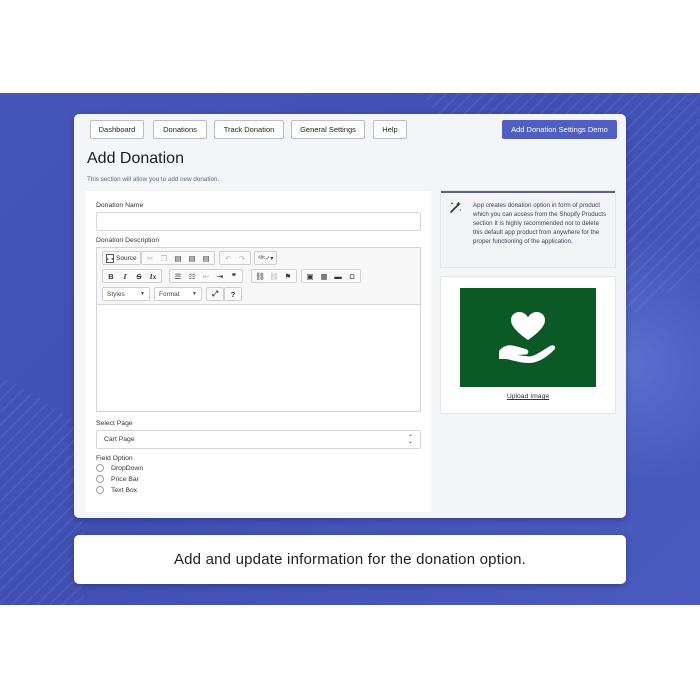  I want to click on table-icon: ▦, so click(324, 276).